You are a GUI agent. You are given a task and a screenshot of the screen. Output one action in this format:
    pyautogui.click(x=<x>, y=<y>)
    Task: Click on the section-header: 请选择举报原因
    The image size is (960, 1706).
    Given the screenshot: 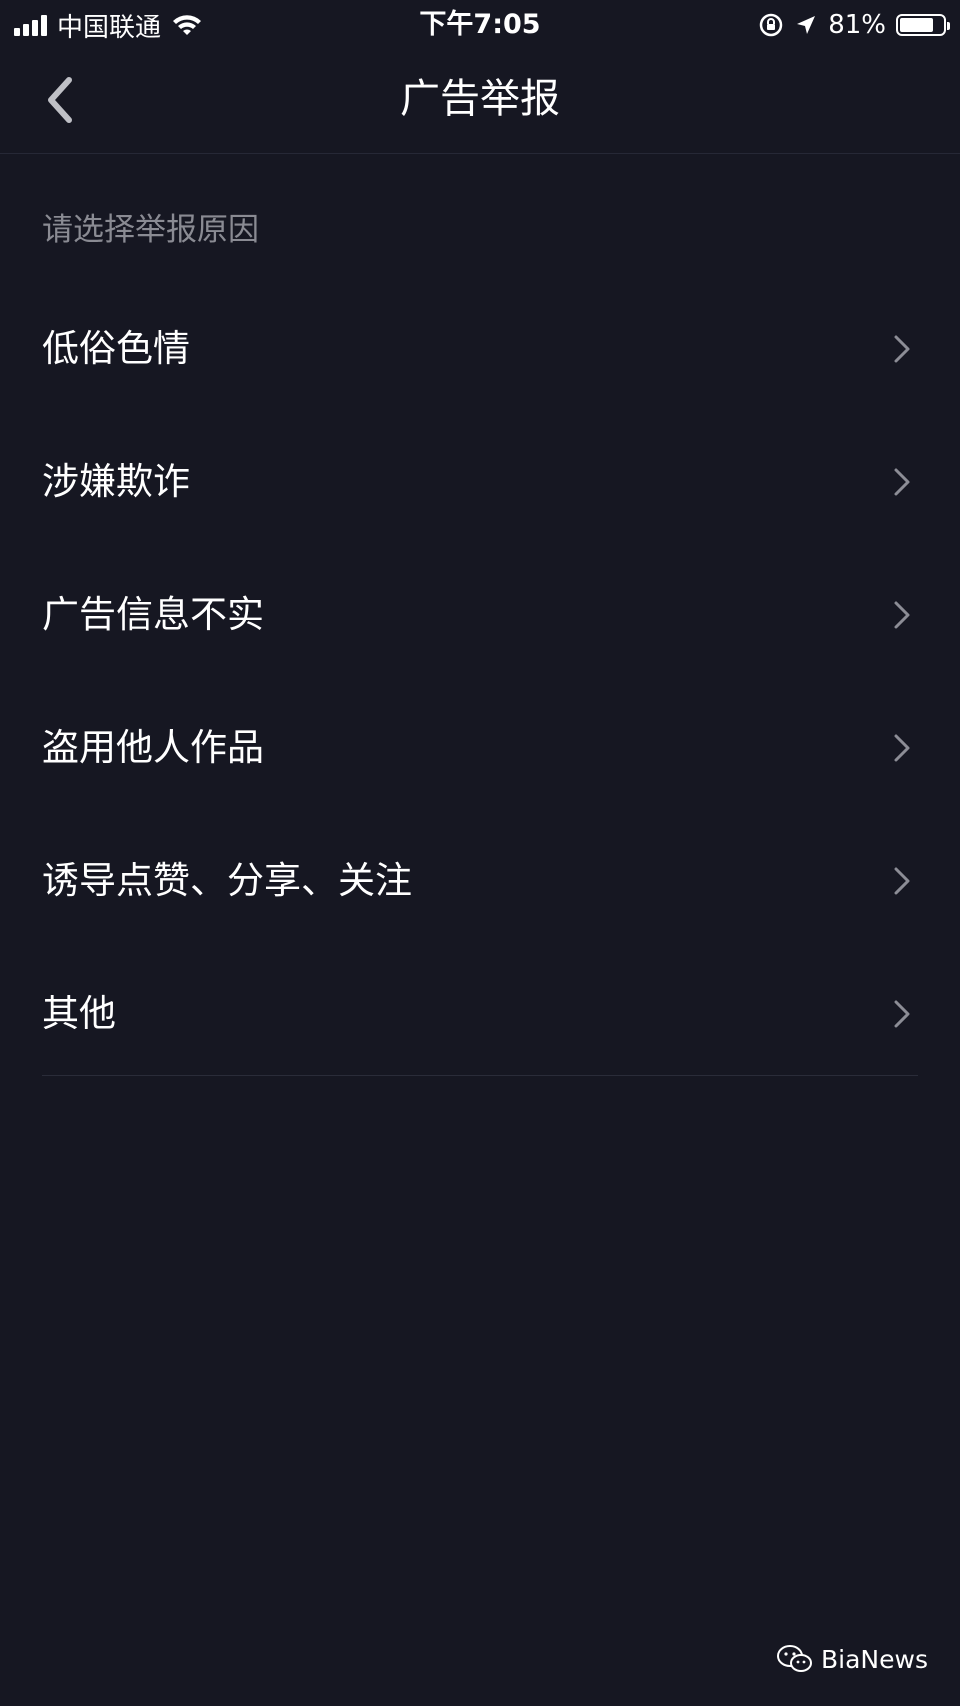 What is the action you would take?
    pyautogui.click(x=150, y=230)
    